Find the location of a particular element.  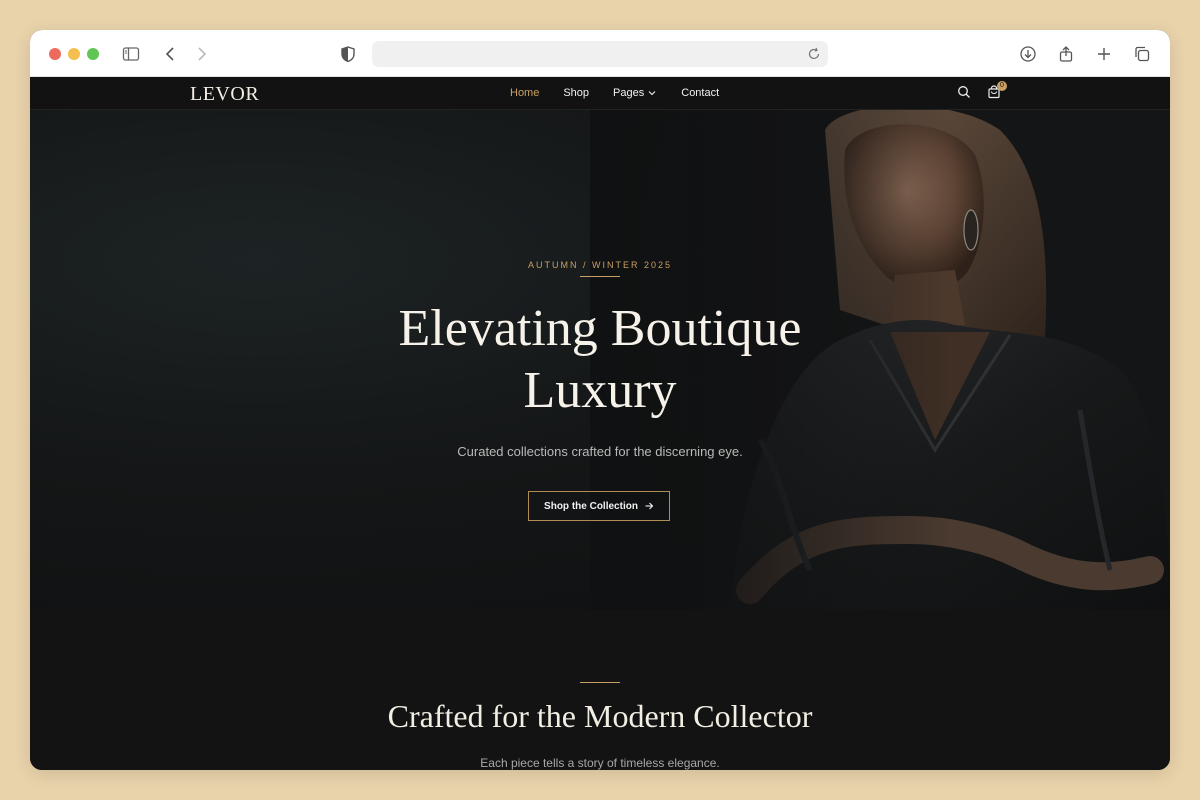

main-nav: Home Shop Pages Contact is located at coordinates (614, 93).